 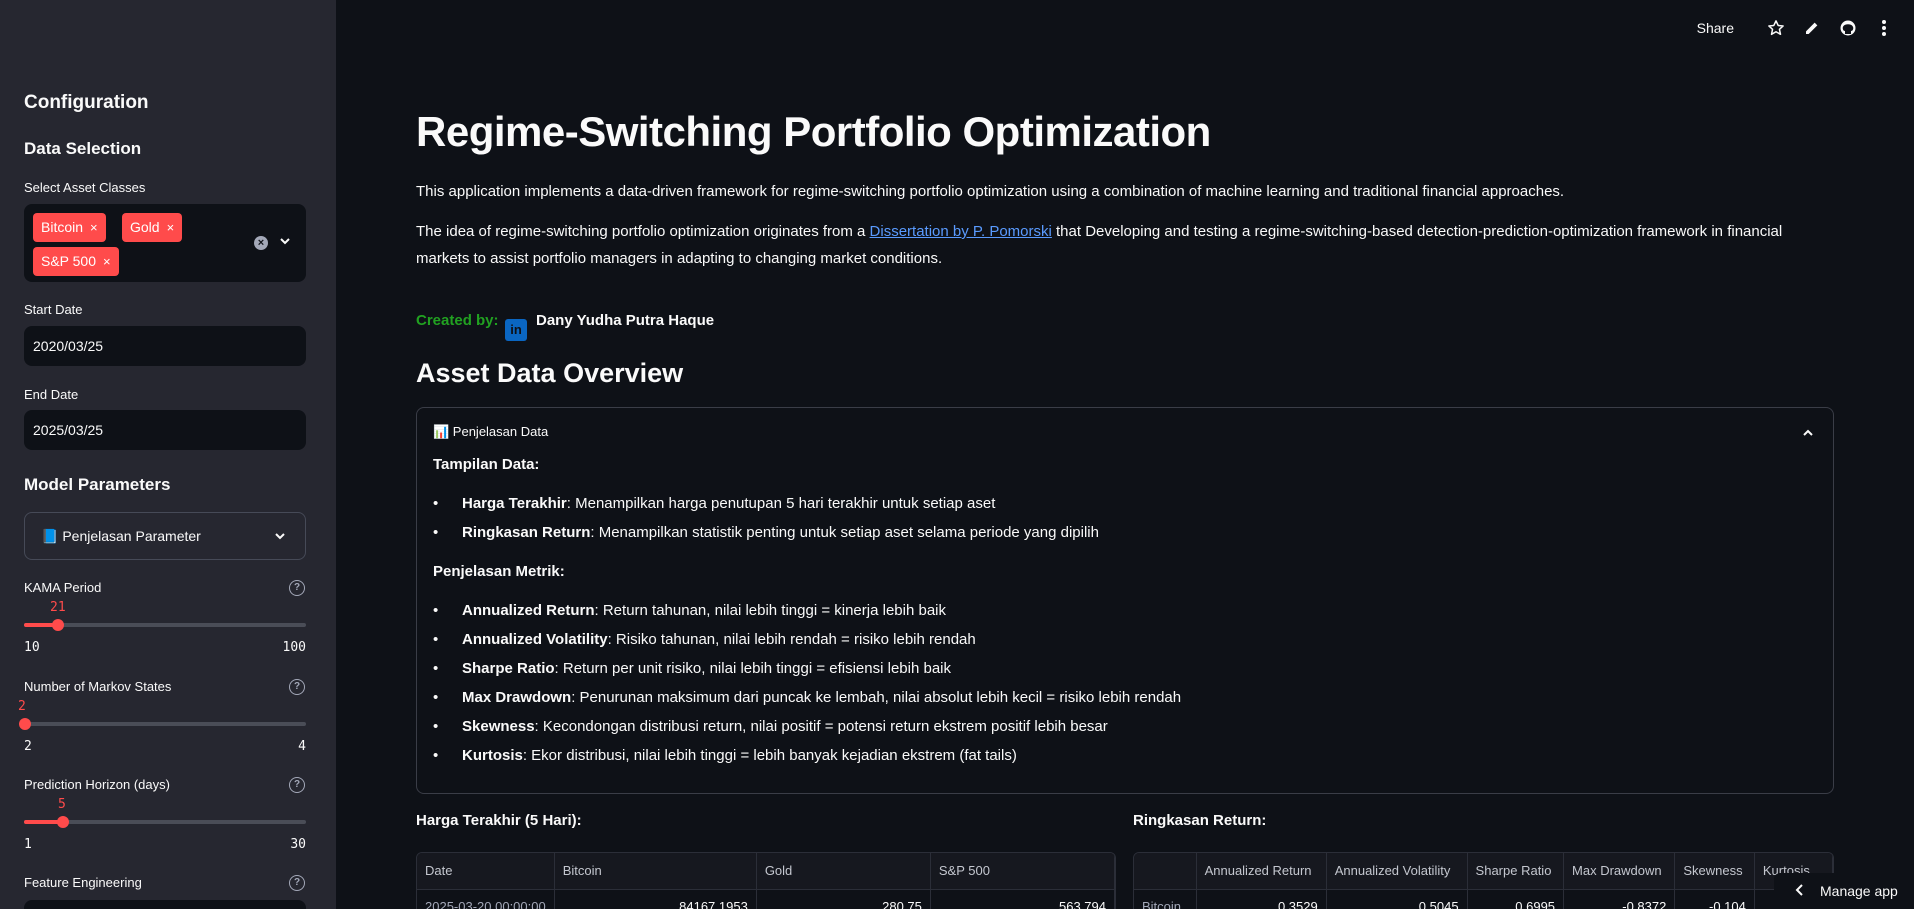 What do you see at coordinates (457, 320) in the screenshot?
I see `created-by-label: Created by:` at bounding box center [457, 320].